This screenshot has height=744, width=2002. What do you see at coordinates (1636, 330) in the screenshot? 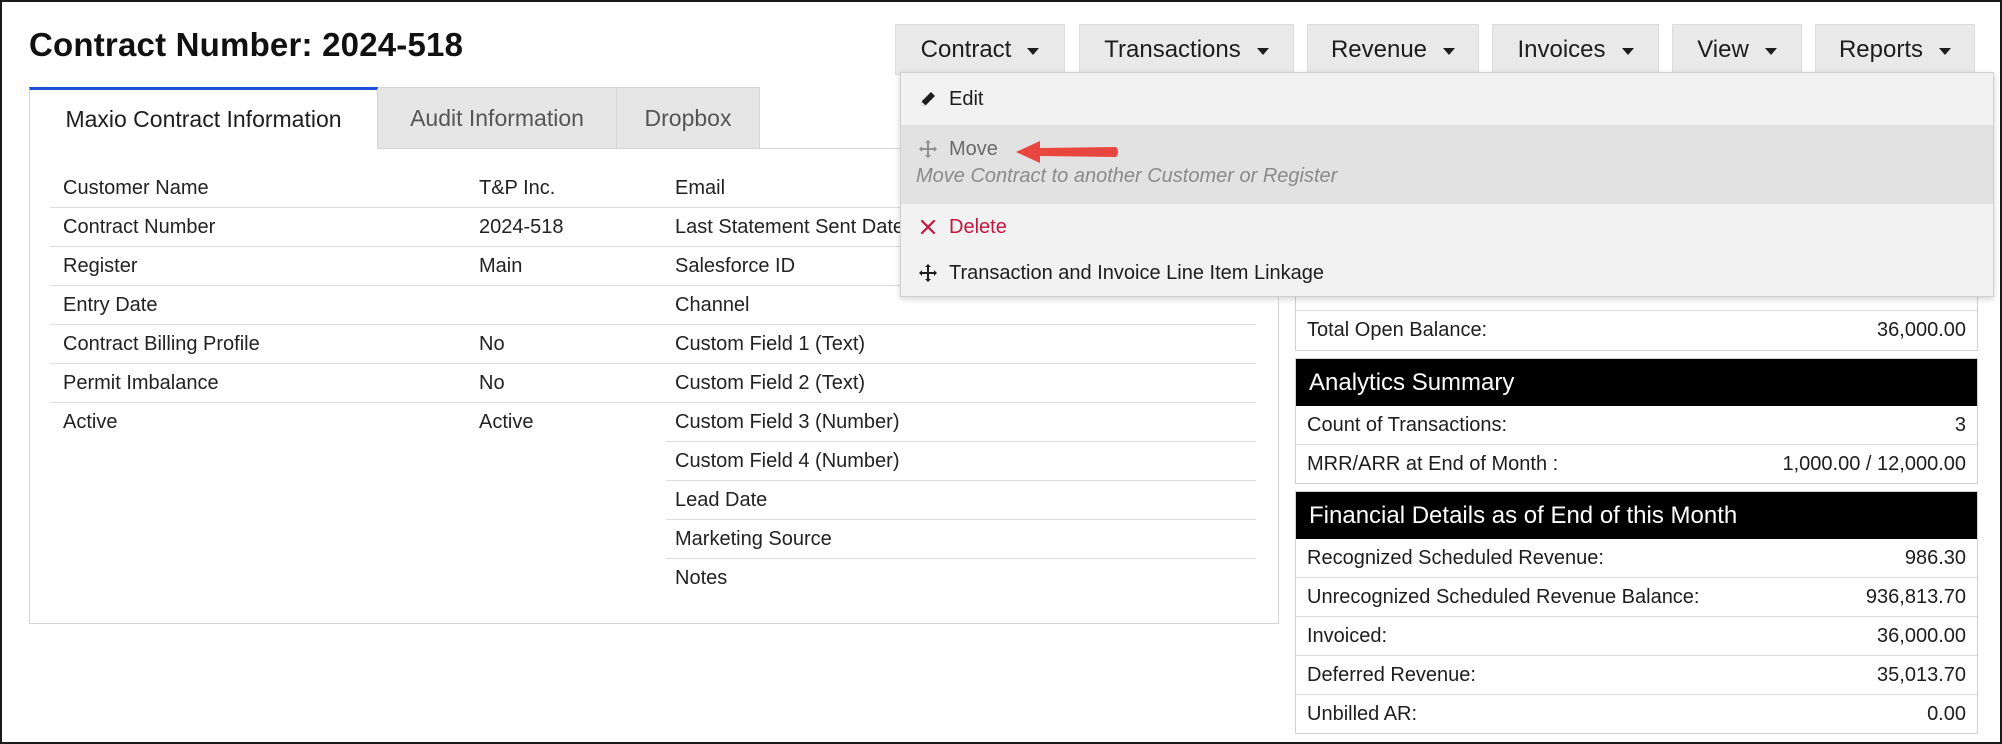
I see `total-open-balance-row: Total Open Balance: 36,000.00` at bounding box center [1636, 330].